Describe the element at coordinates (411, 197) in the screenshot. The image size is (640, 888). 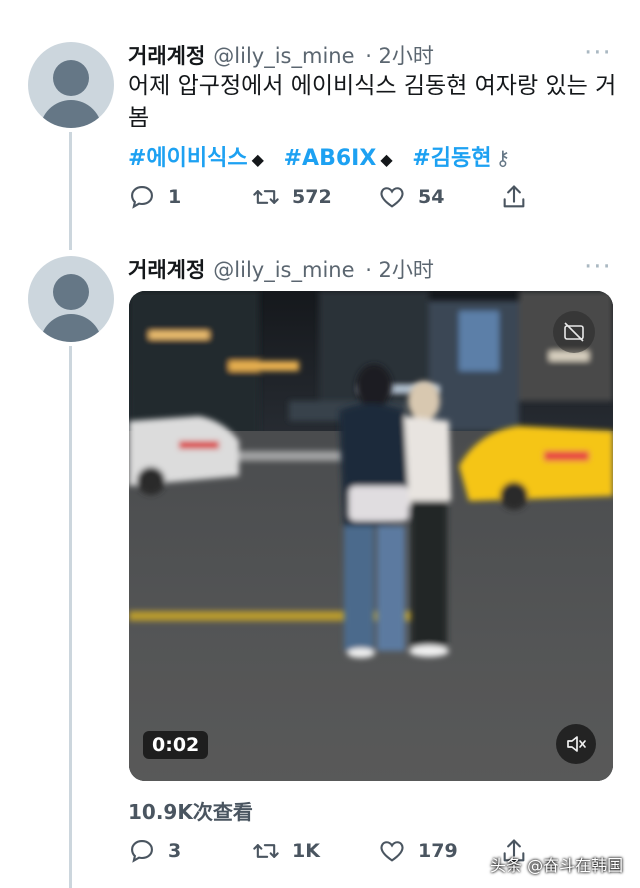
I see `like-button: 54` at that location.